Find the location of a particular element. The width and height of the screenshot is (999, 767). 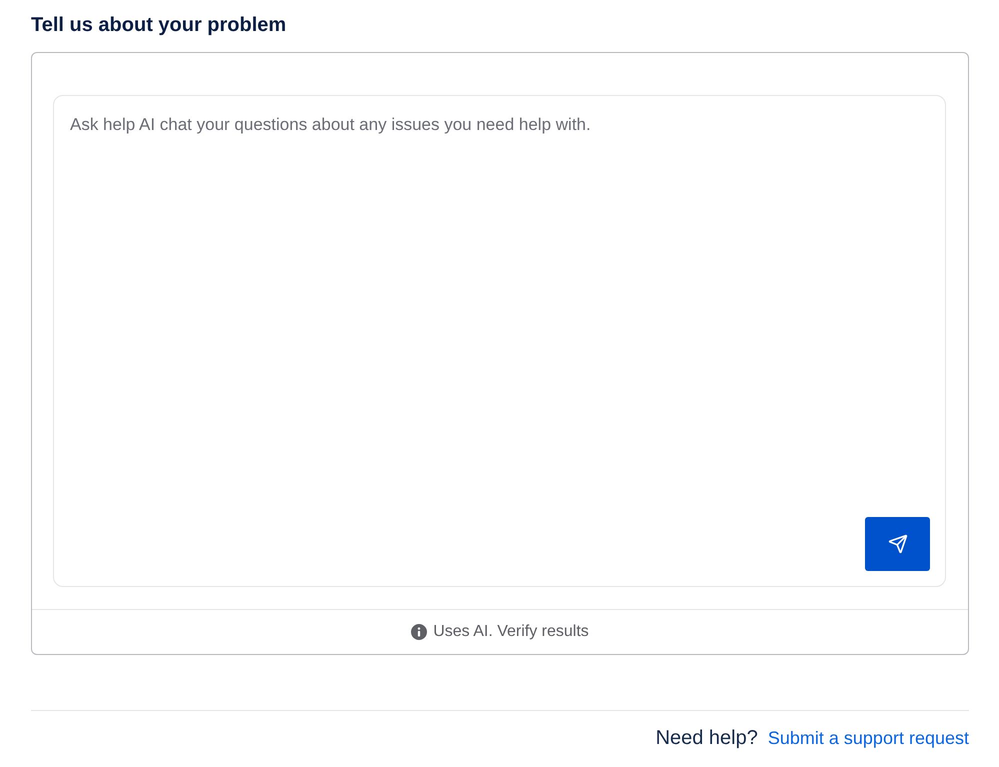

support-request-link: Submit a support request is located at coordinates (868, 738).